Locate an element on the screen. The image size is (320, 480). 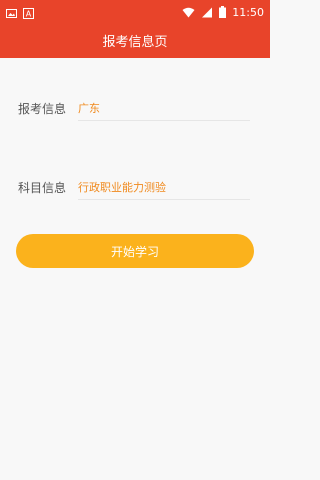
wifi-icon is located at coordinates (188, 12).